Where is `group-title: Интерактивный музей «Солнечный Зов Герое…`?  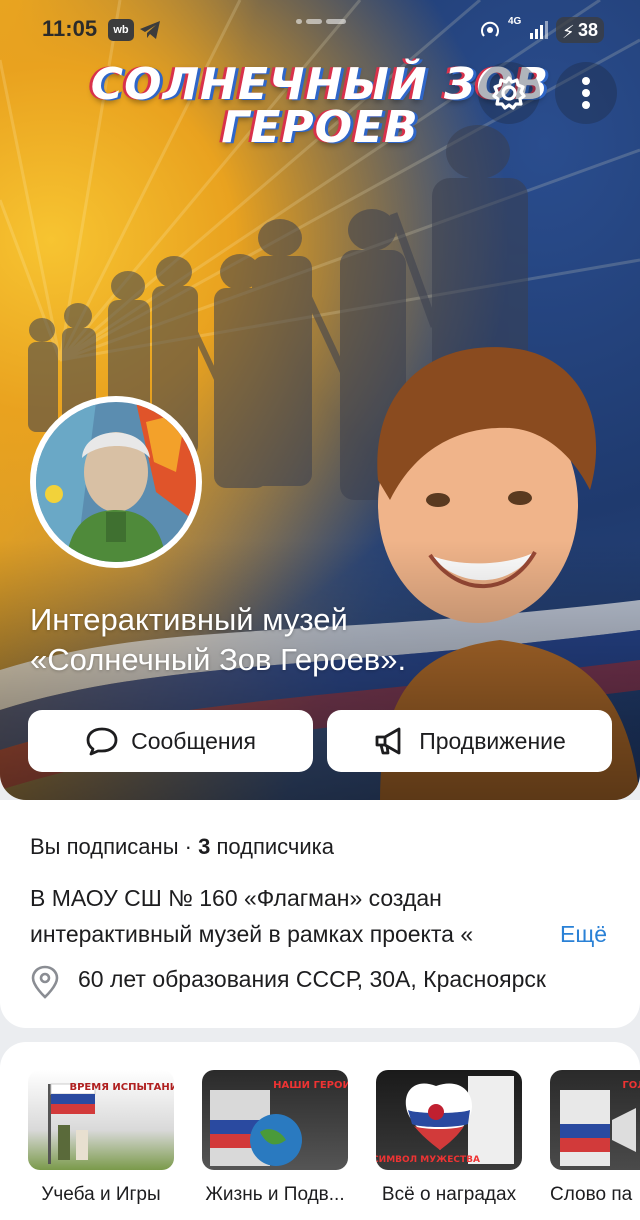 group-title: Интерактивный музей «Солнечный Зов Герое… is located at coordinates (310, 640).